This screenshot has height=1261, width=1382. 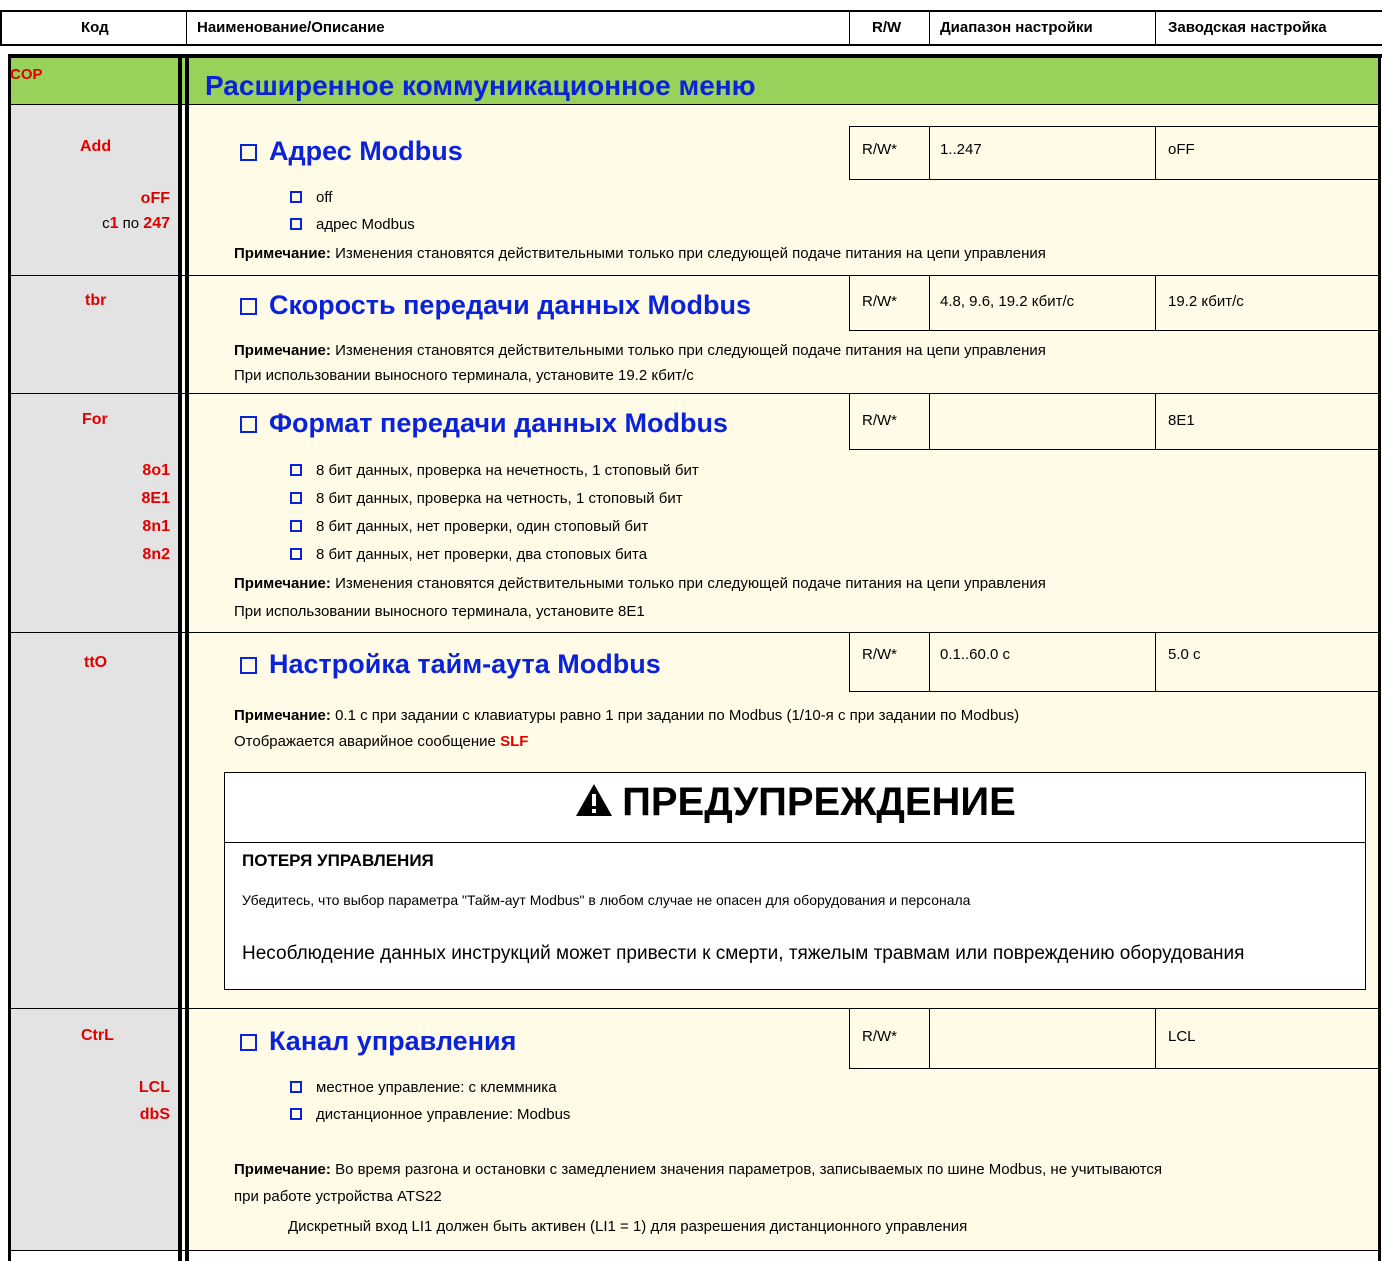 What do you see at coordinates (96, 146) in the screenshot?
I see `add-code: Add` at bounding box center [96, 146].